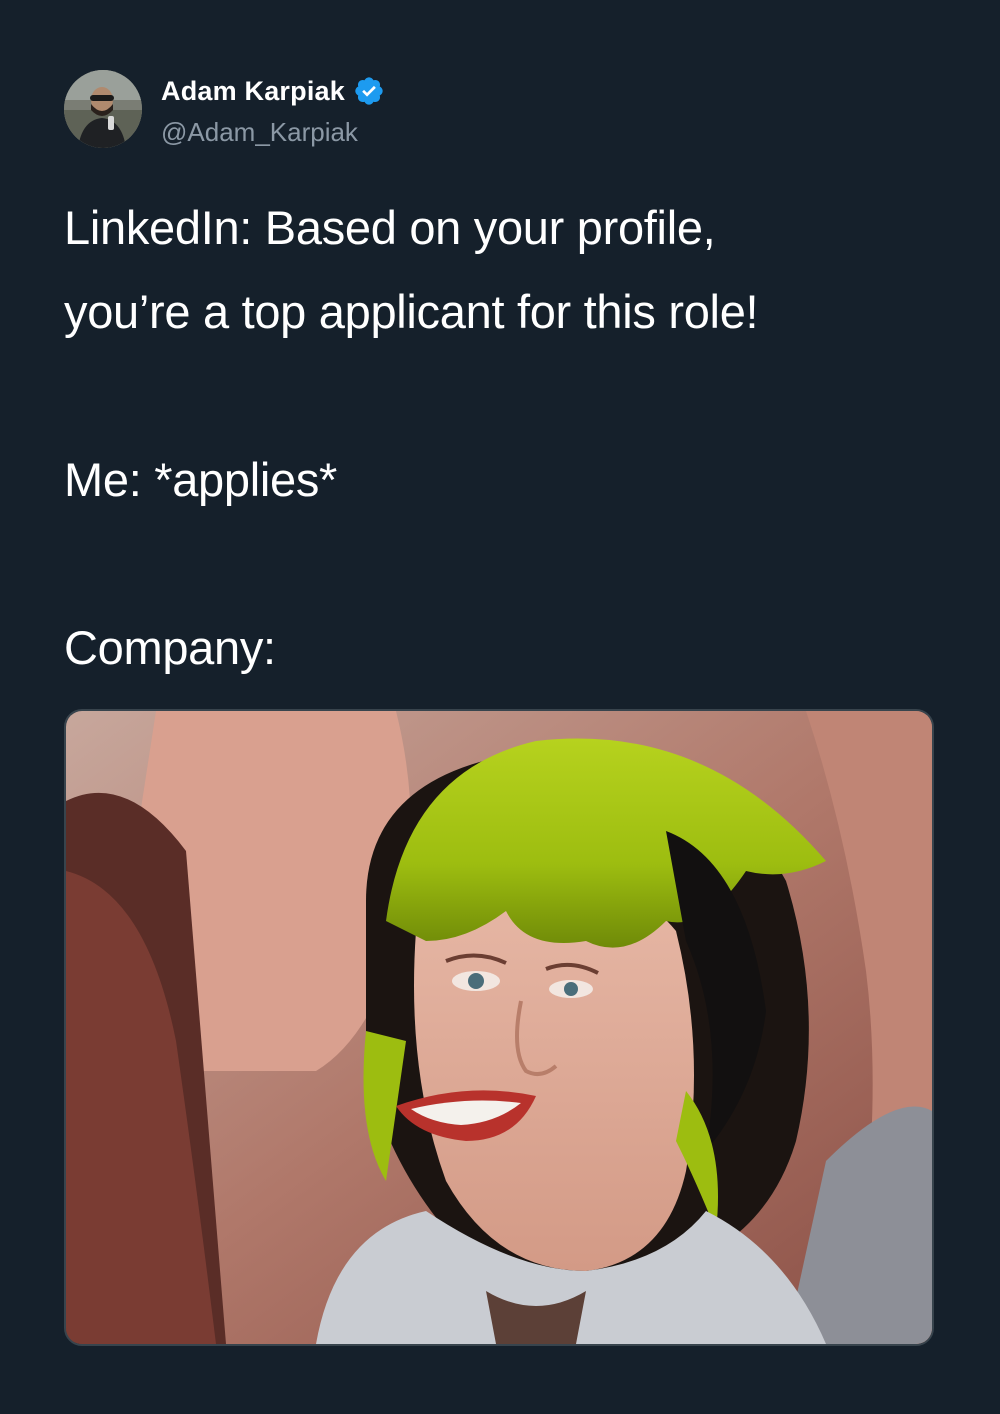 The height and width of the screenshot is (1414, 1000). What do you see at coordinates (201, 479) in the screenshot?
I see `tweet-text-line: Me: *applies*` at bounding box center [201, 479].